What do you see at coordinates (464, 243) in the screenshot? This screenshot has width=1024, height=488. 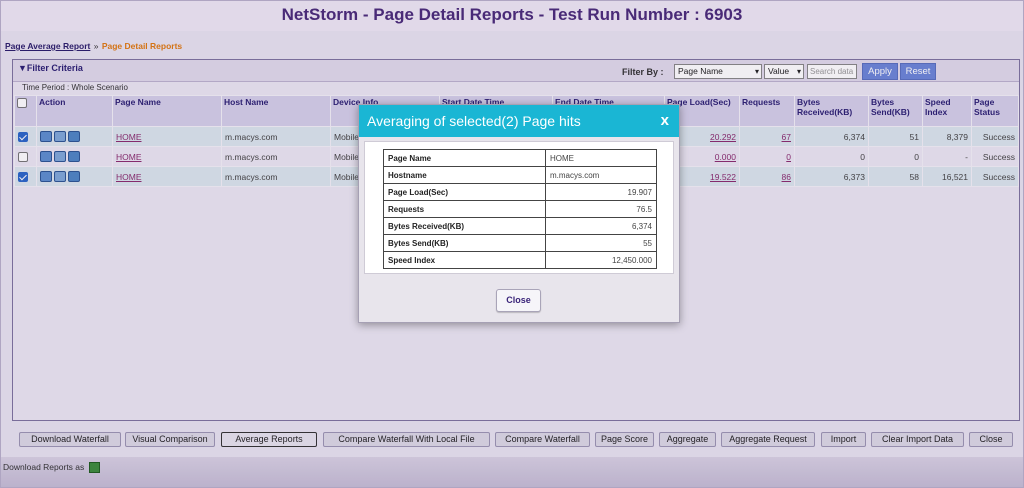 I see `detail-key: Bytes Send(KB)` at bounding box center [464, 243].